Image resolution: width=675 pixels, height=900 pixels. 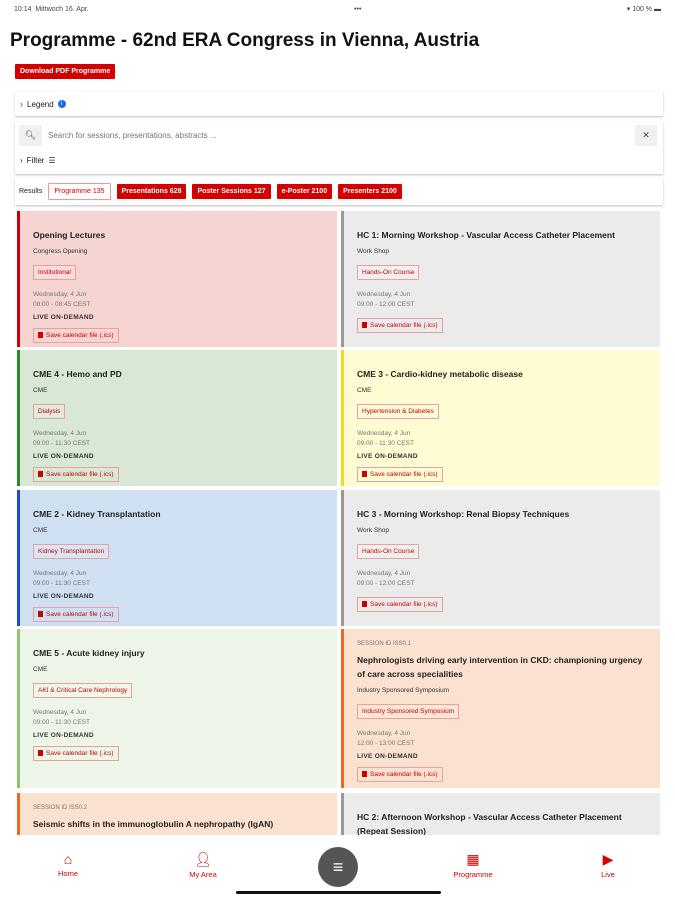 I want to click on session-type: Industry Sponsored Symposium, so click(x=403, y=690).